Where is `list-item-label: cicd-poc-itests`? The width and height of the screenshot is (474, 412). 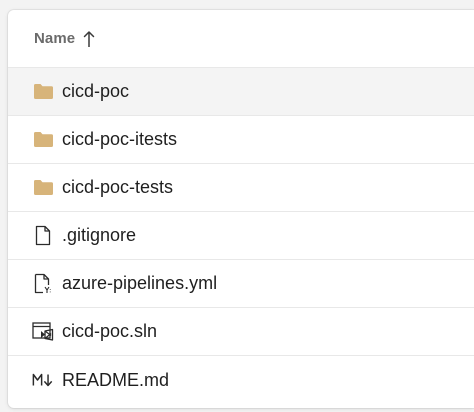 list-item-label: cicd-poc-itests is located at coordinates (120, 139).